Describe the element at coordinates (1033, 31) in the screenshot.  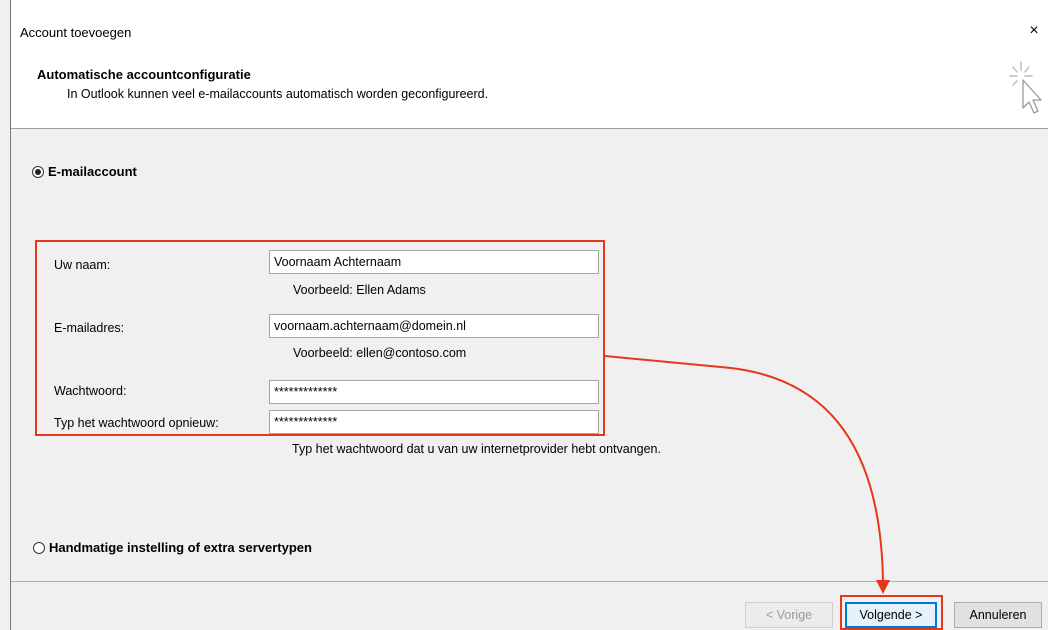
I see `close-button: ×` at that location.